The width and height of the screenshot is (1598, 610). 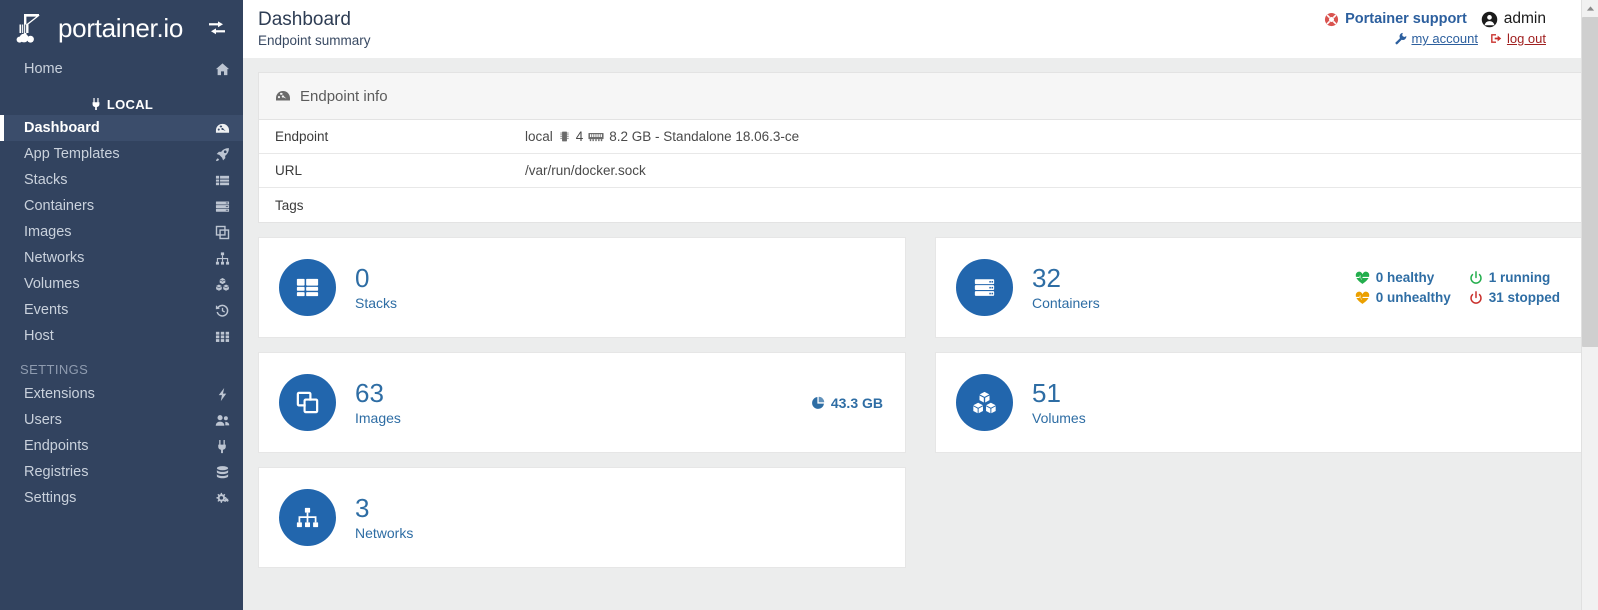 I want to click on sidebar-item-label: App Templates, so click(x=72, y=154).